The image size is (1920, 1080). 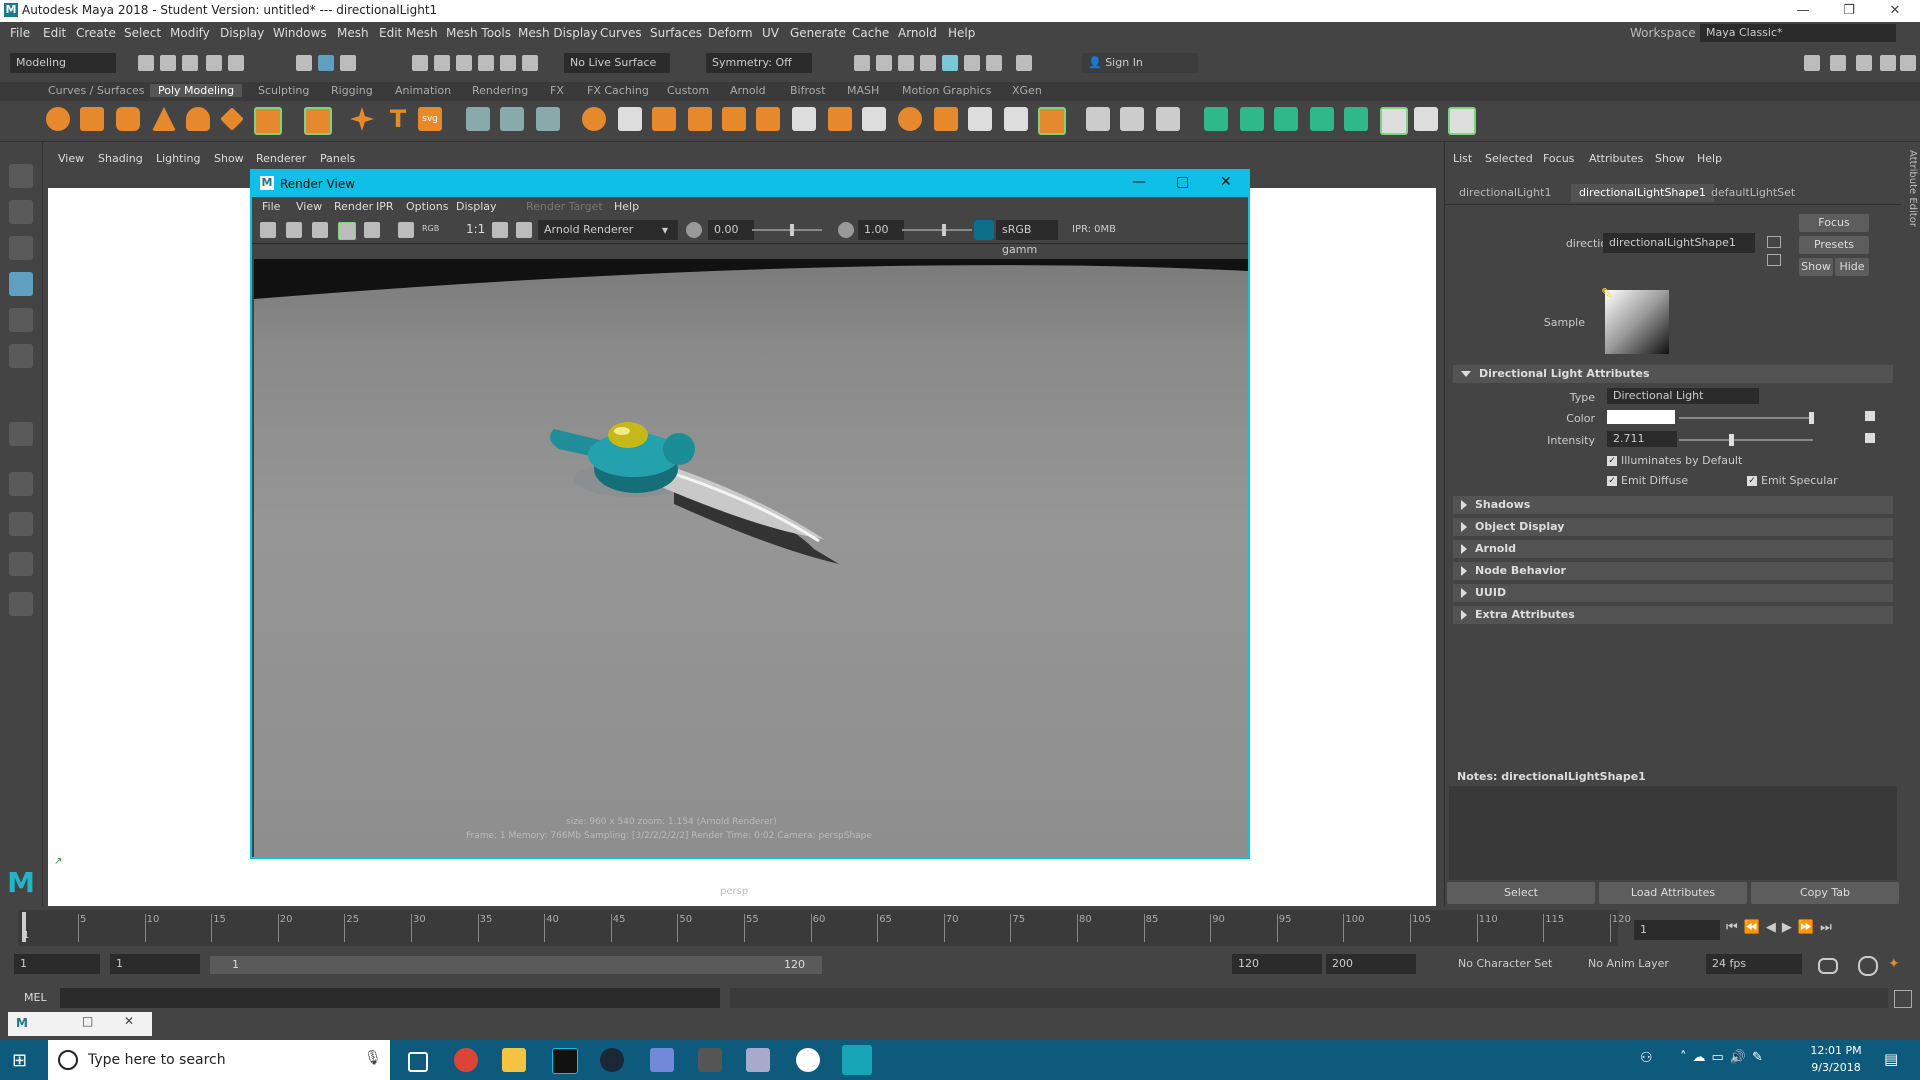 I want to click on bridge-icon, so click(x=804, y=119).